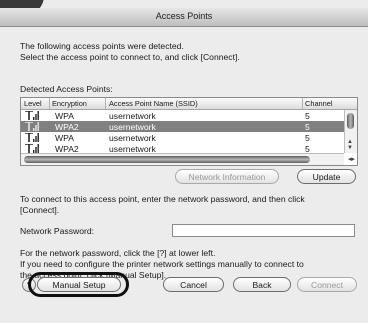 This screenshot has width=368, height=323. What do you see at coordinates (69, 103) in the screenshot?
I see `column-header-encryption: Encryption` at bounding box center [69, 103].